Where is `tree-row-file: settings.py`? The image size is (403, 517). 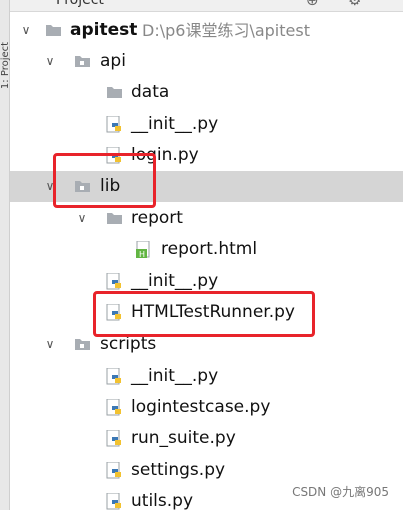 tree-row-file: settings.py is located at coordinates (206, 470).